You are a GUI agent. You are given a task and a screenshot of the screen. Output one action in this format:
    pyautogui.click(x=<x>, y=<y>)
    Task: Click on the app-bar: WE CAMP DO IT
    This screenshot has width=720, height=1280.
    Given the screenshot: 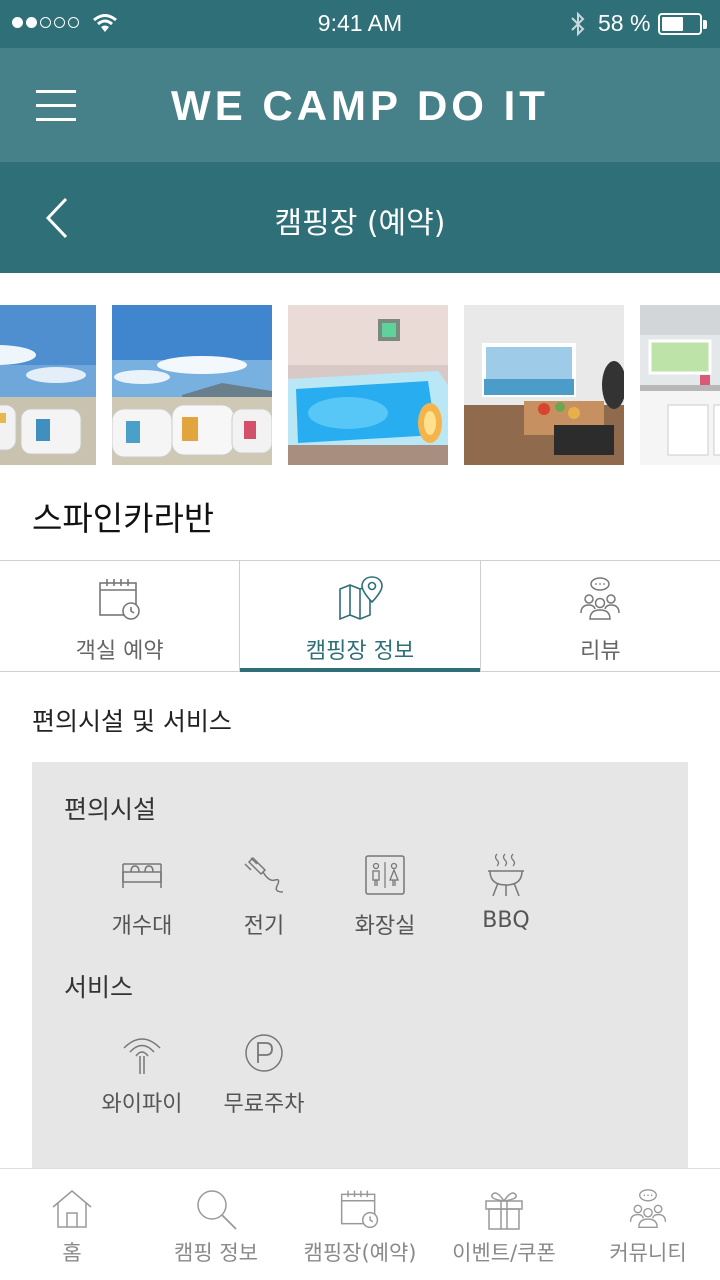 What is the action you would take?
    pyautogui.click(x=360, y=105)
    